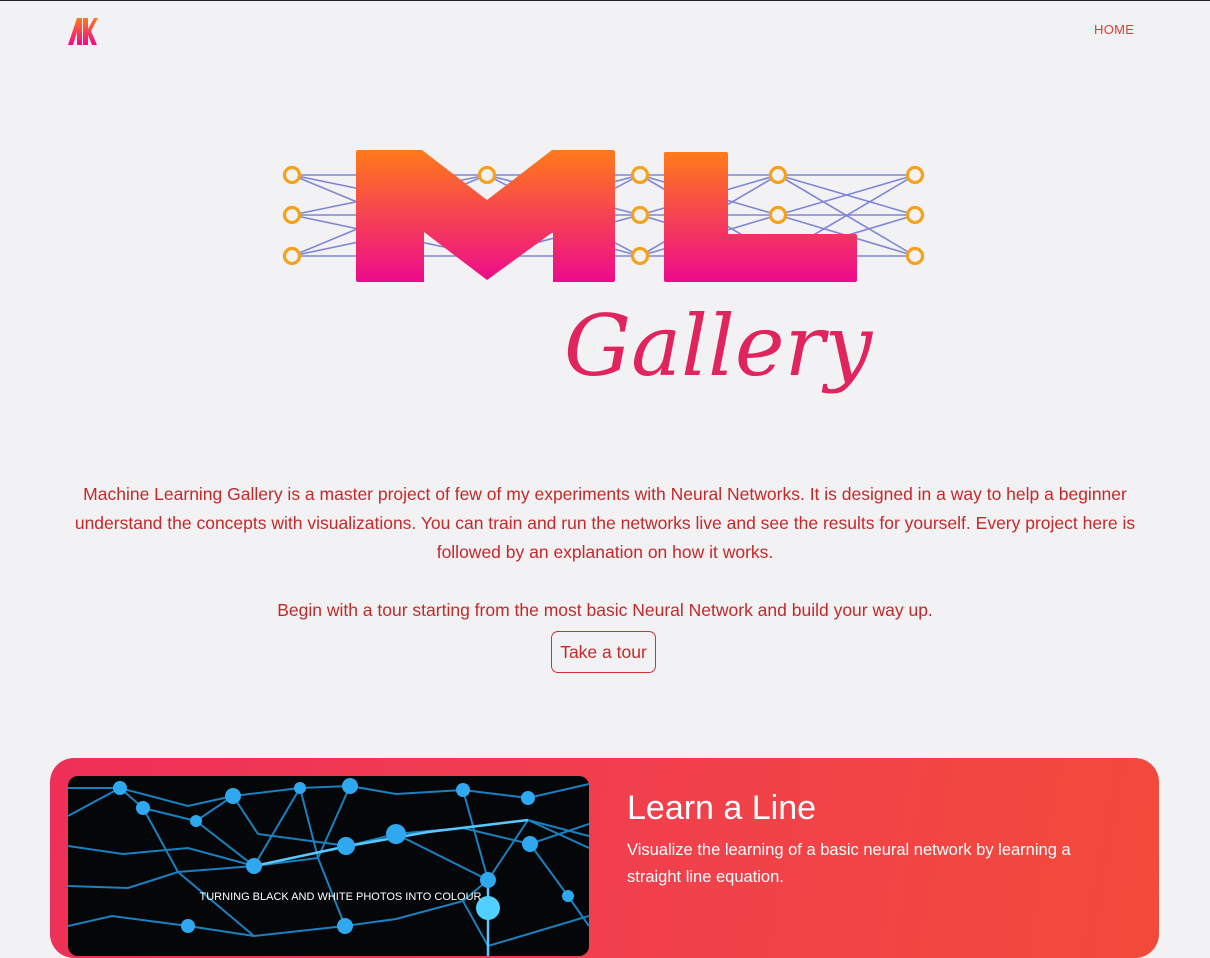 The image size is (1210, 958). I want to click on project-card-title: Learn a Line, so click(721, 808).